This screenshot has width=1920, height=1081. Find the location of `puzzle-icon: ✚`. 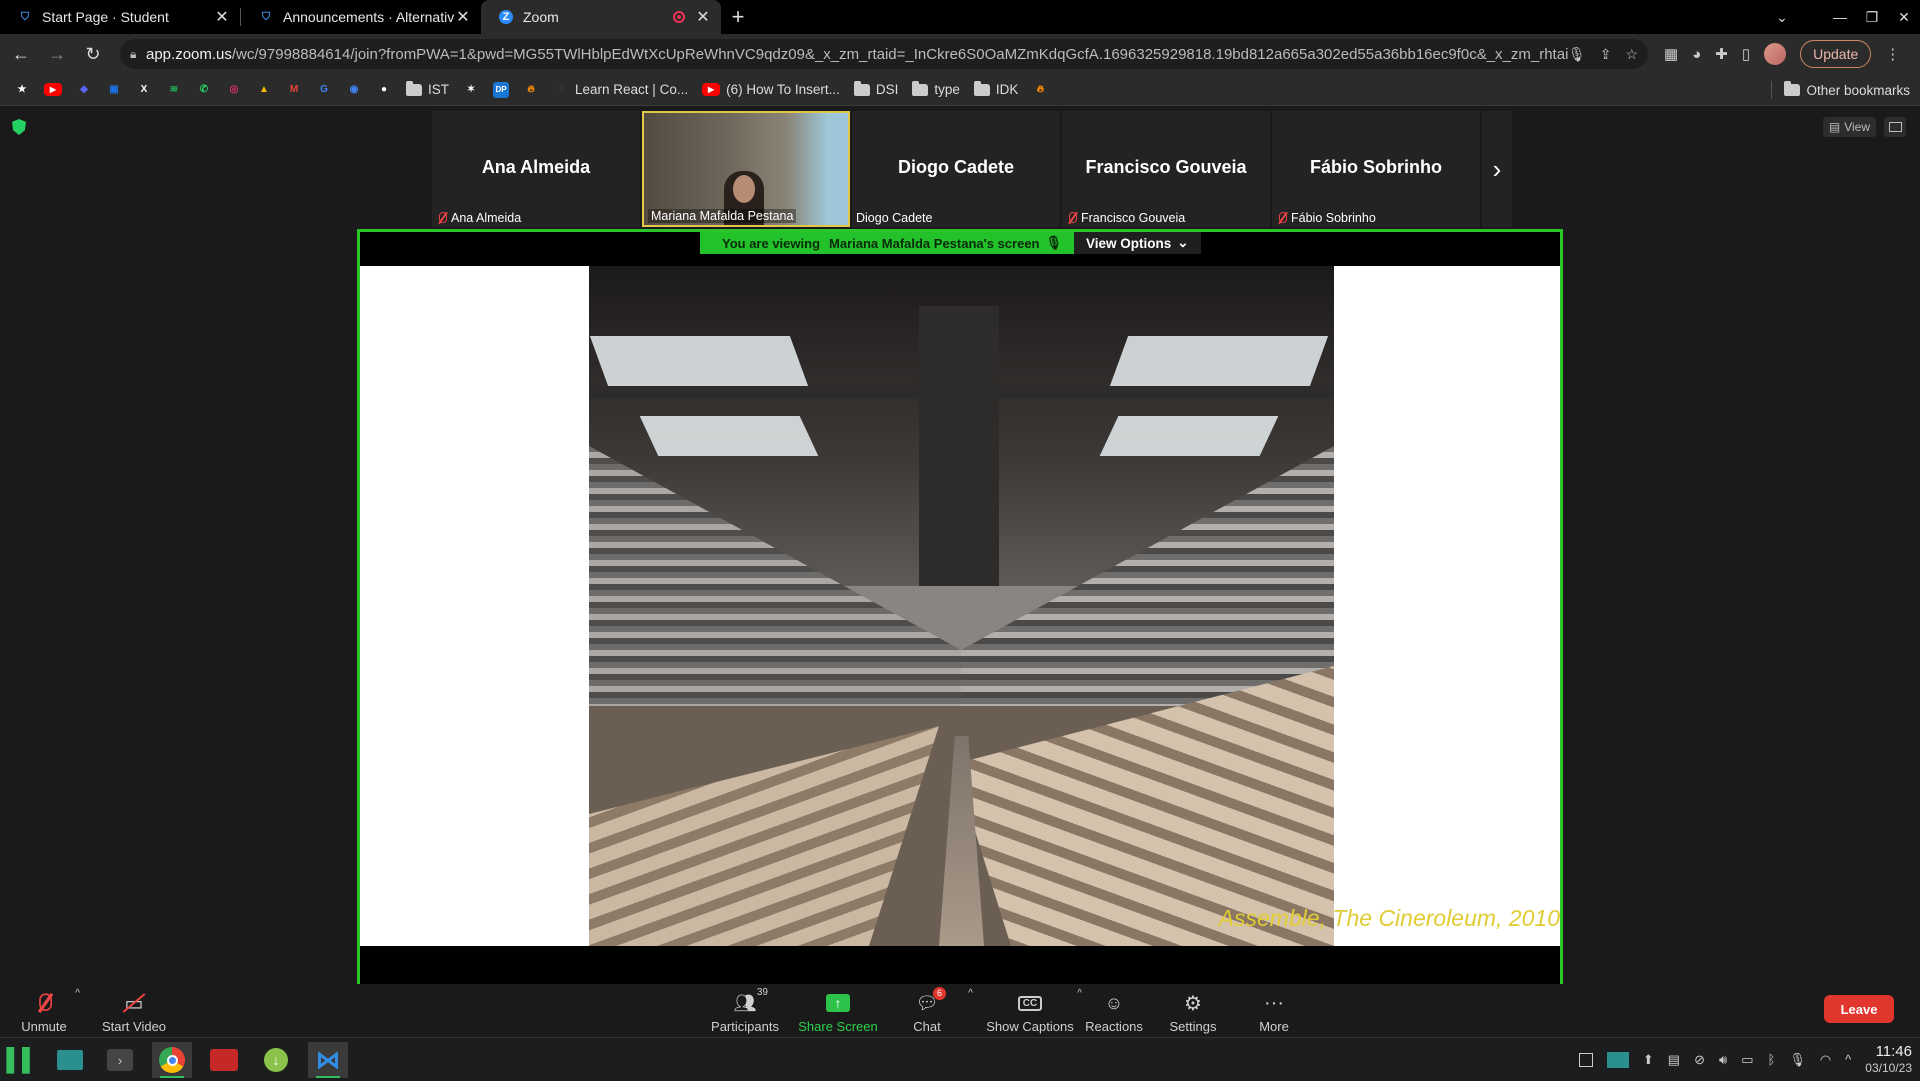

puzzle-icon: ✚ is located at coordinates (1721, 54).